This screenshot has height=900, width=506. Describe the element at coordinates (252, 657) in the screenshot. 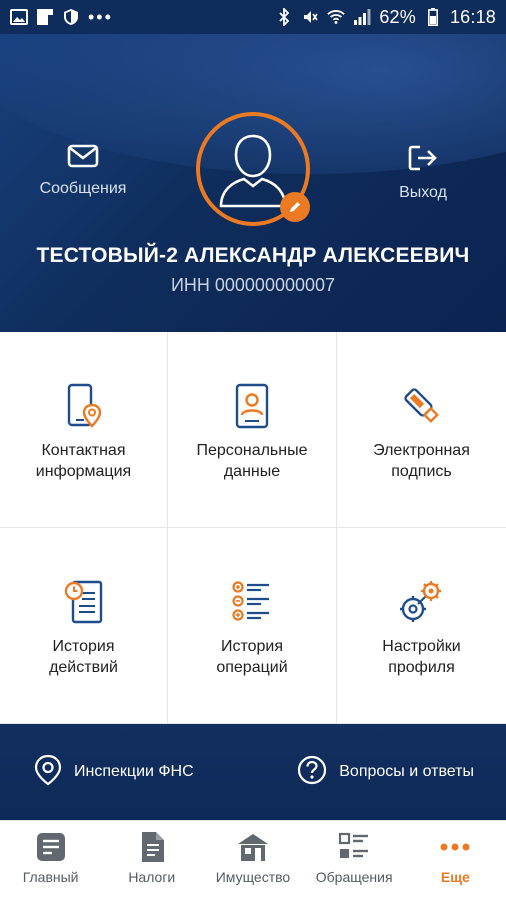

I see `tile-label: История операций` at that location.